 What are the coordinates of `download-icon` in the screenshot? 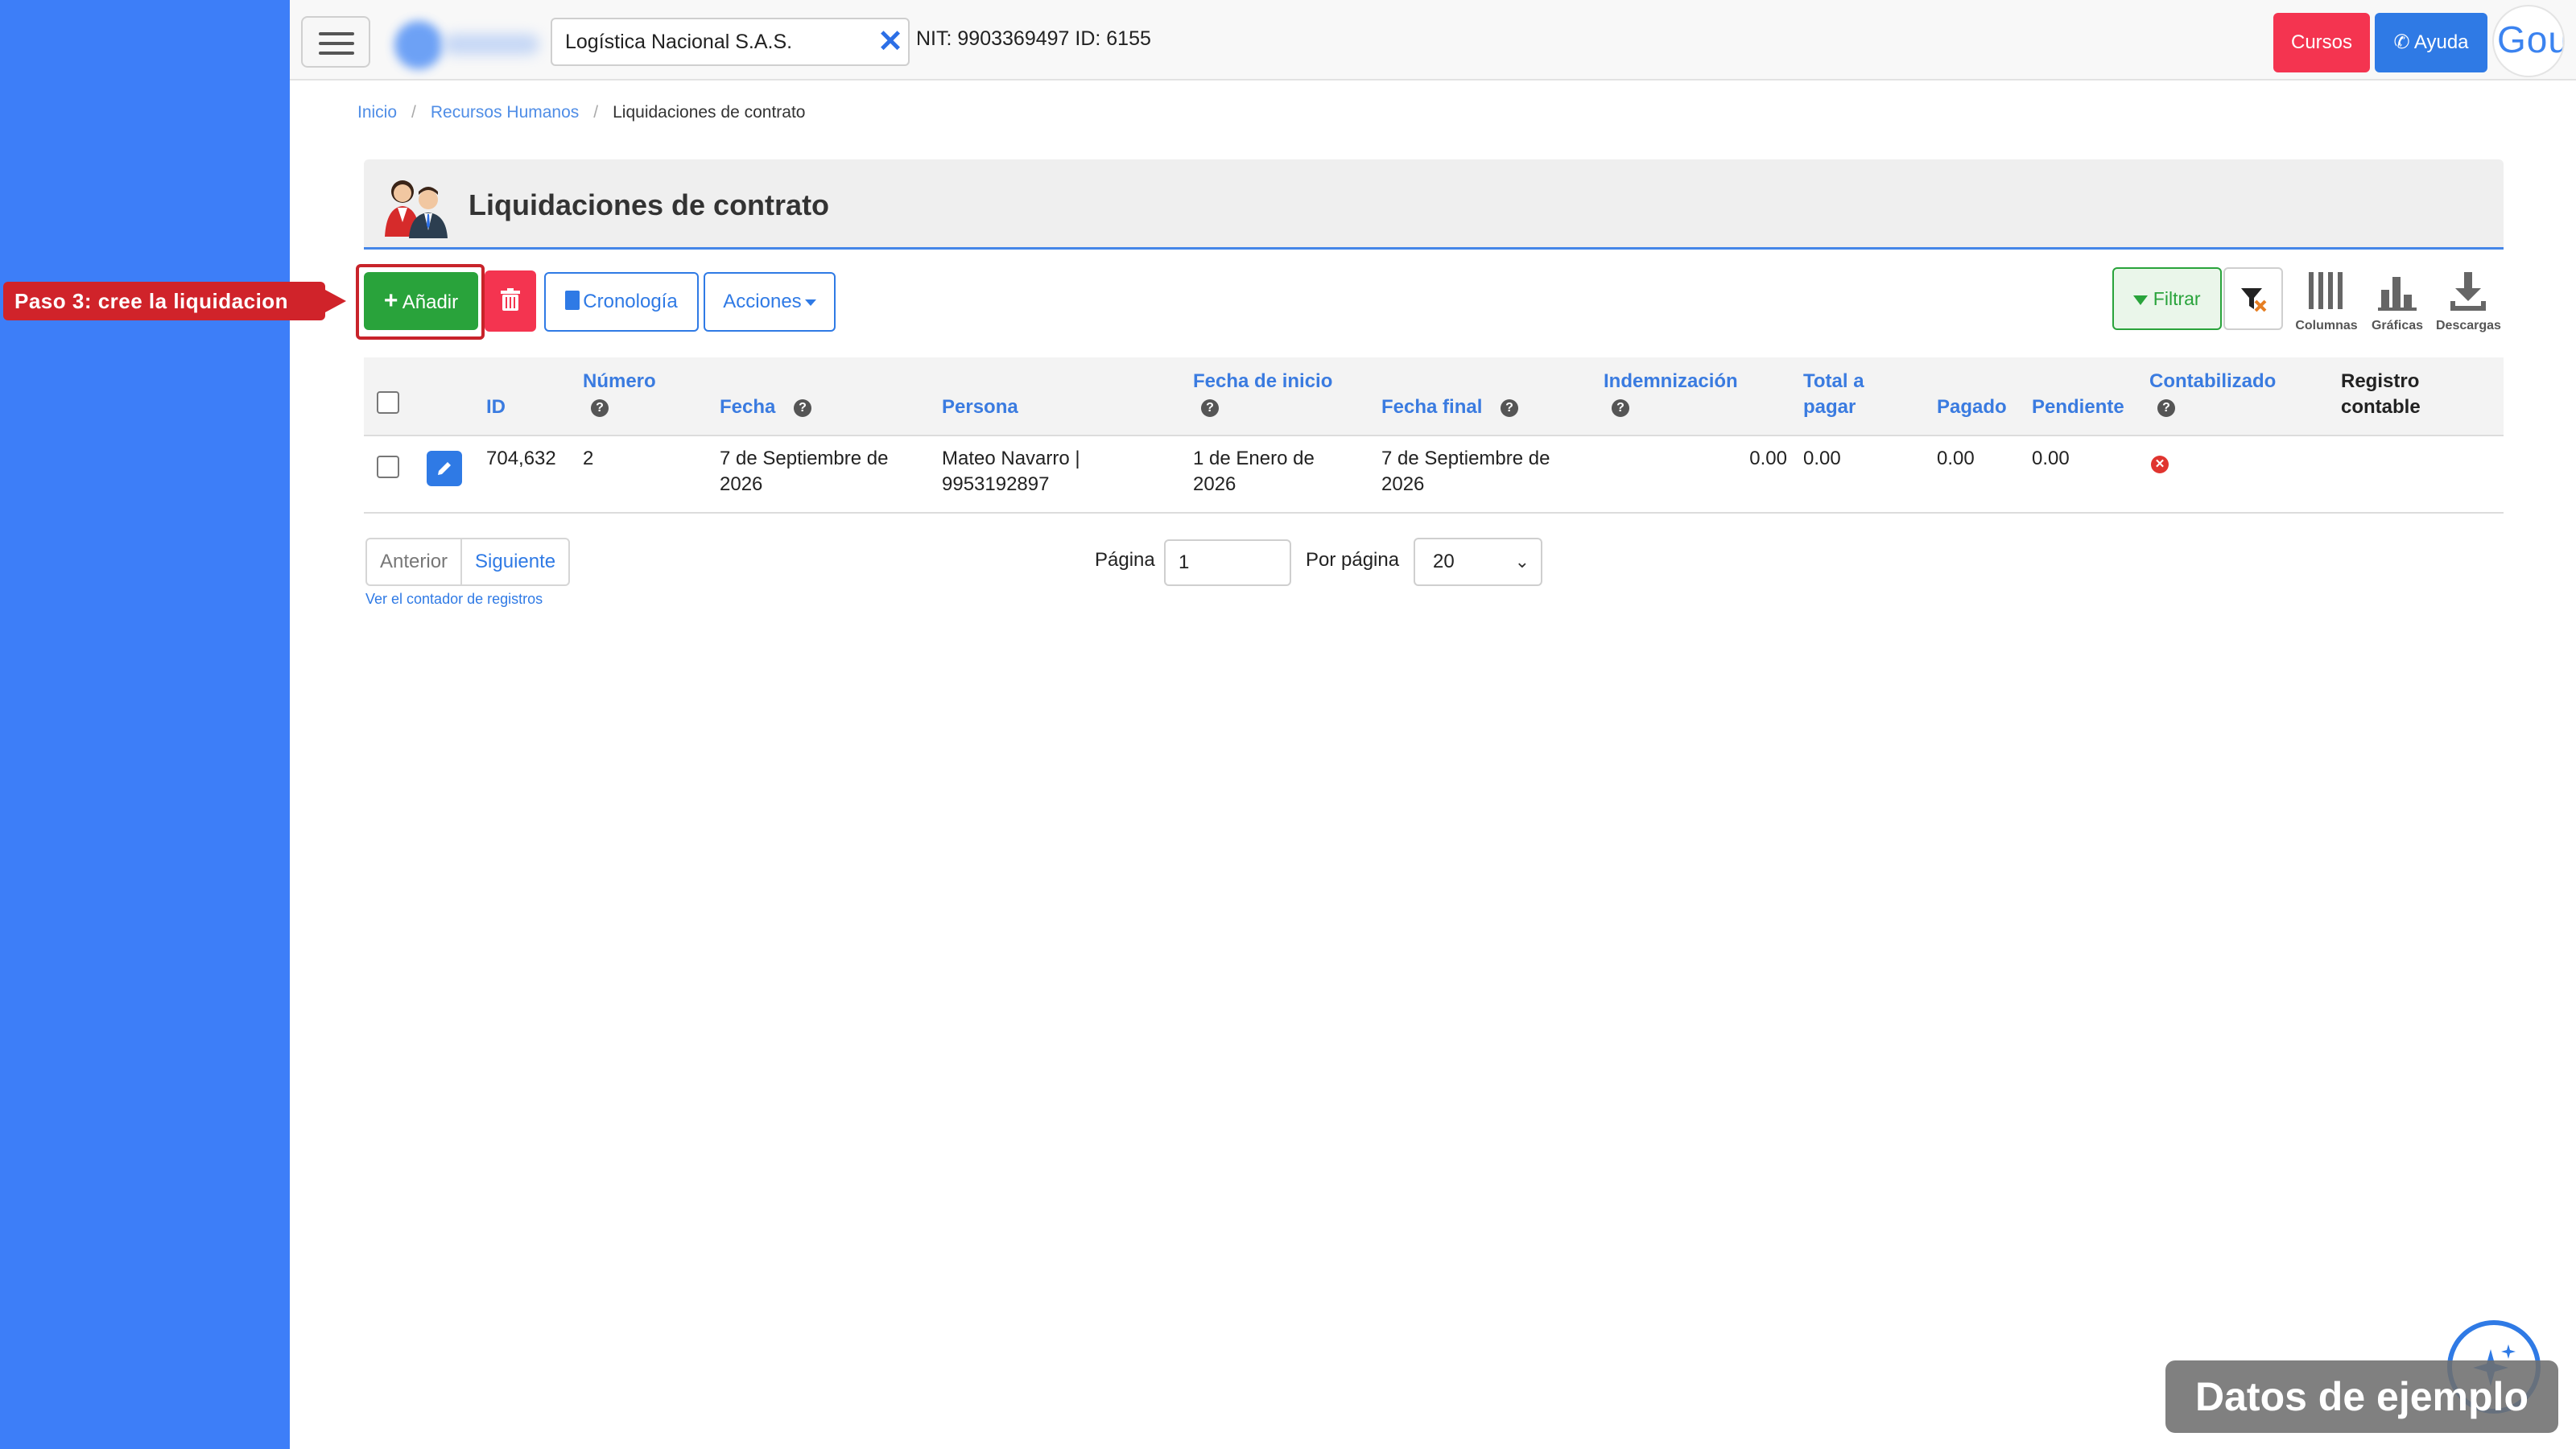 It's located at (2468, 291).